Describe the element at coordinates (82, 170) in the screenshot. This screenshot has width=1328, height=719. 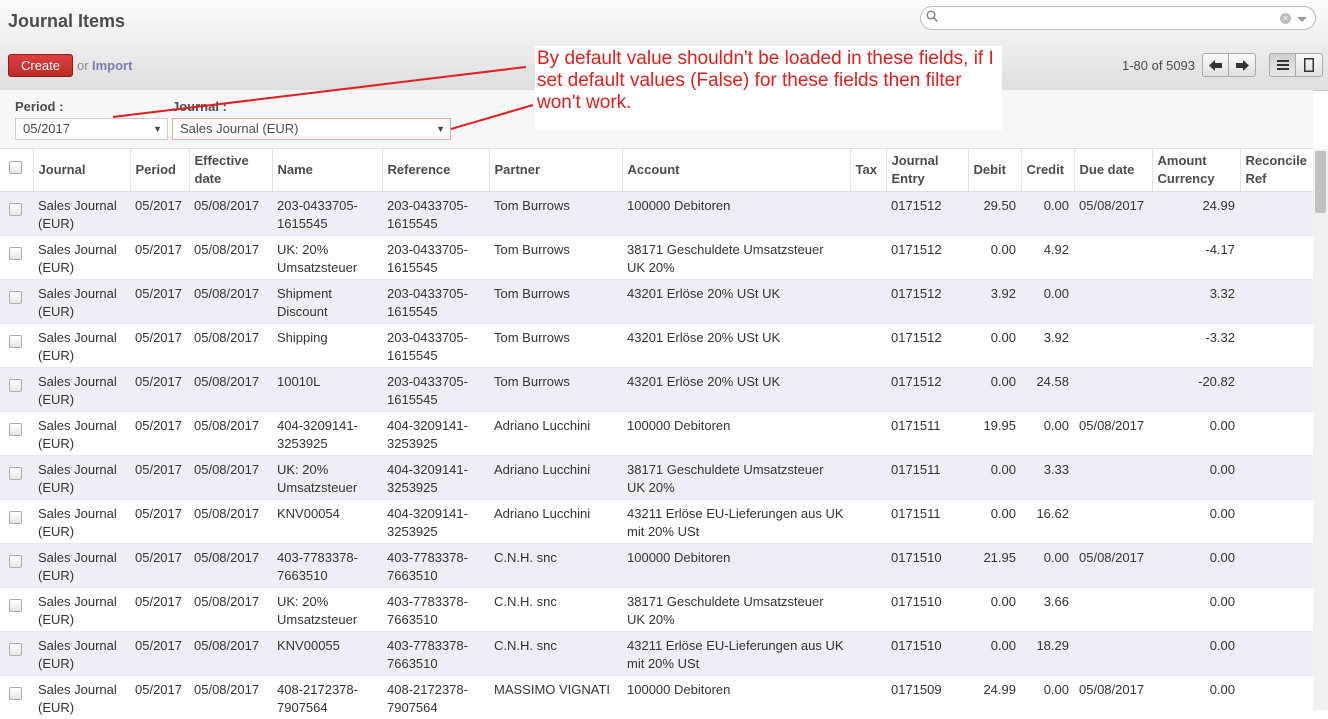
I see `col-header: Journal` at that location.